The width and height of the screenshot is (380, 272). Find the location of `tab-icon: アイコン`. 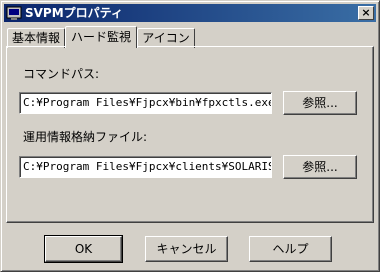

tab-icon: アイコン is located at coordinates (166, 38).